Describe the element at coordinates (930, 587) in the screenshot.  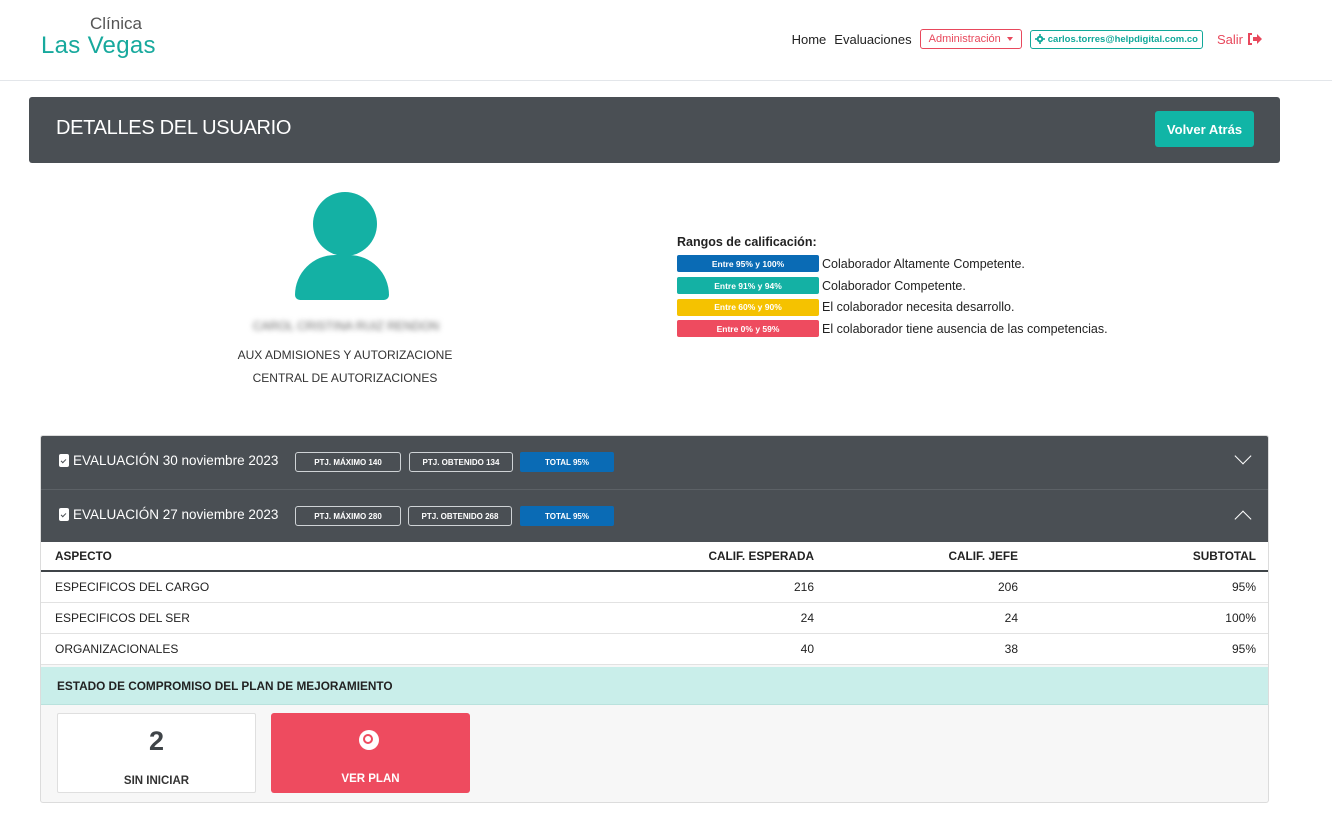
I see `cell-jefe: 206` at that location.